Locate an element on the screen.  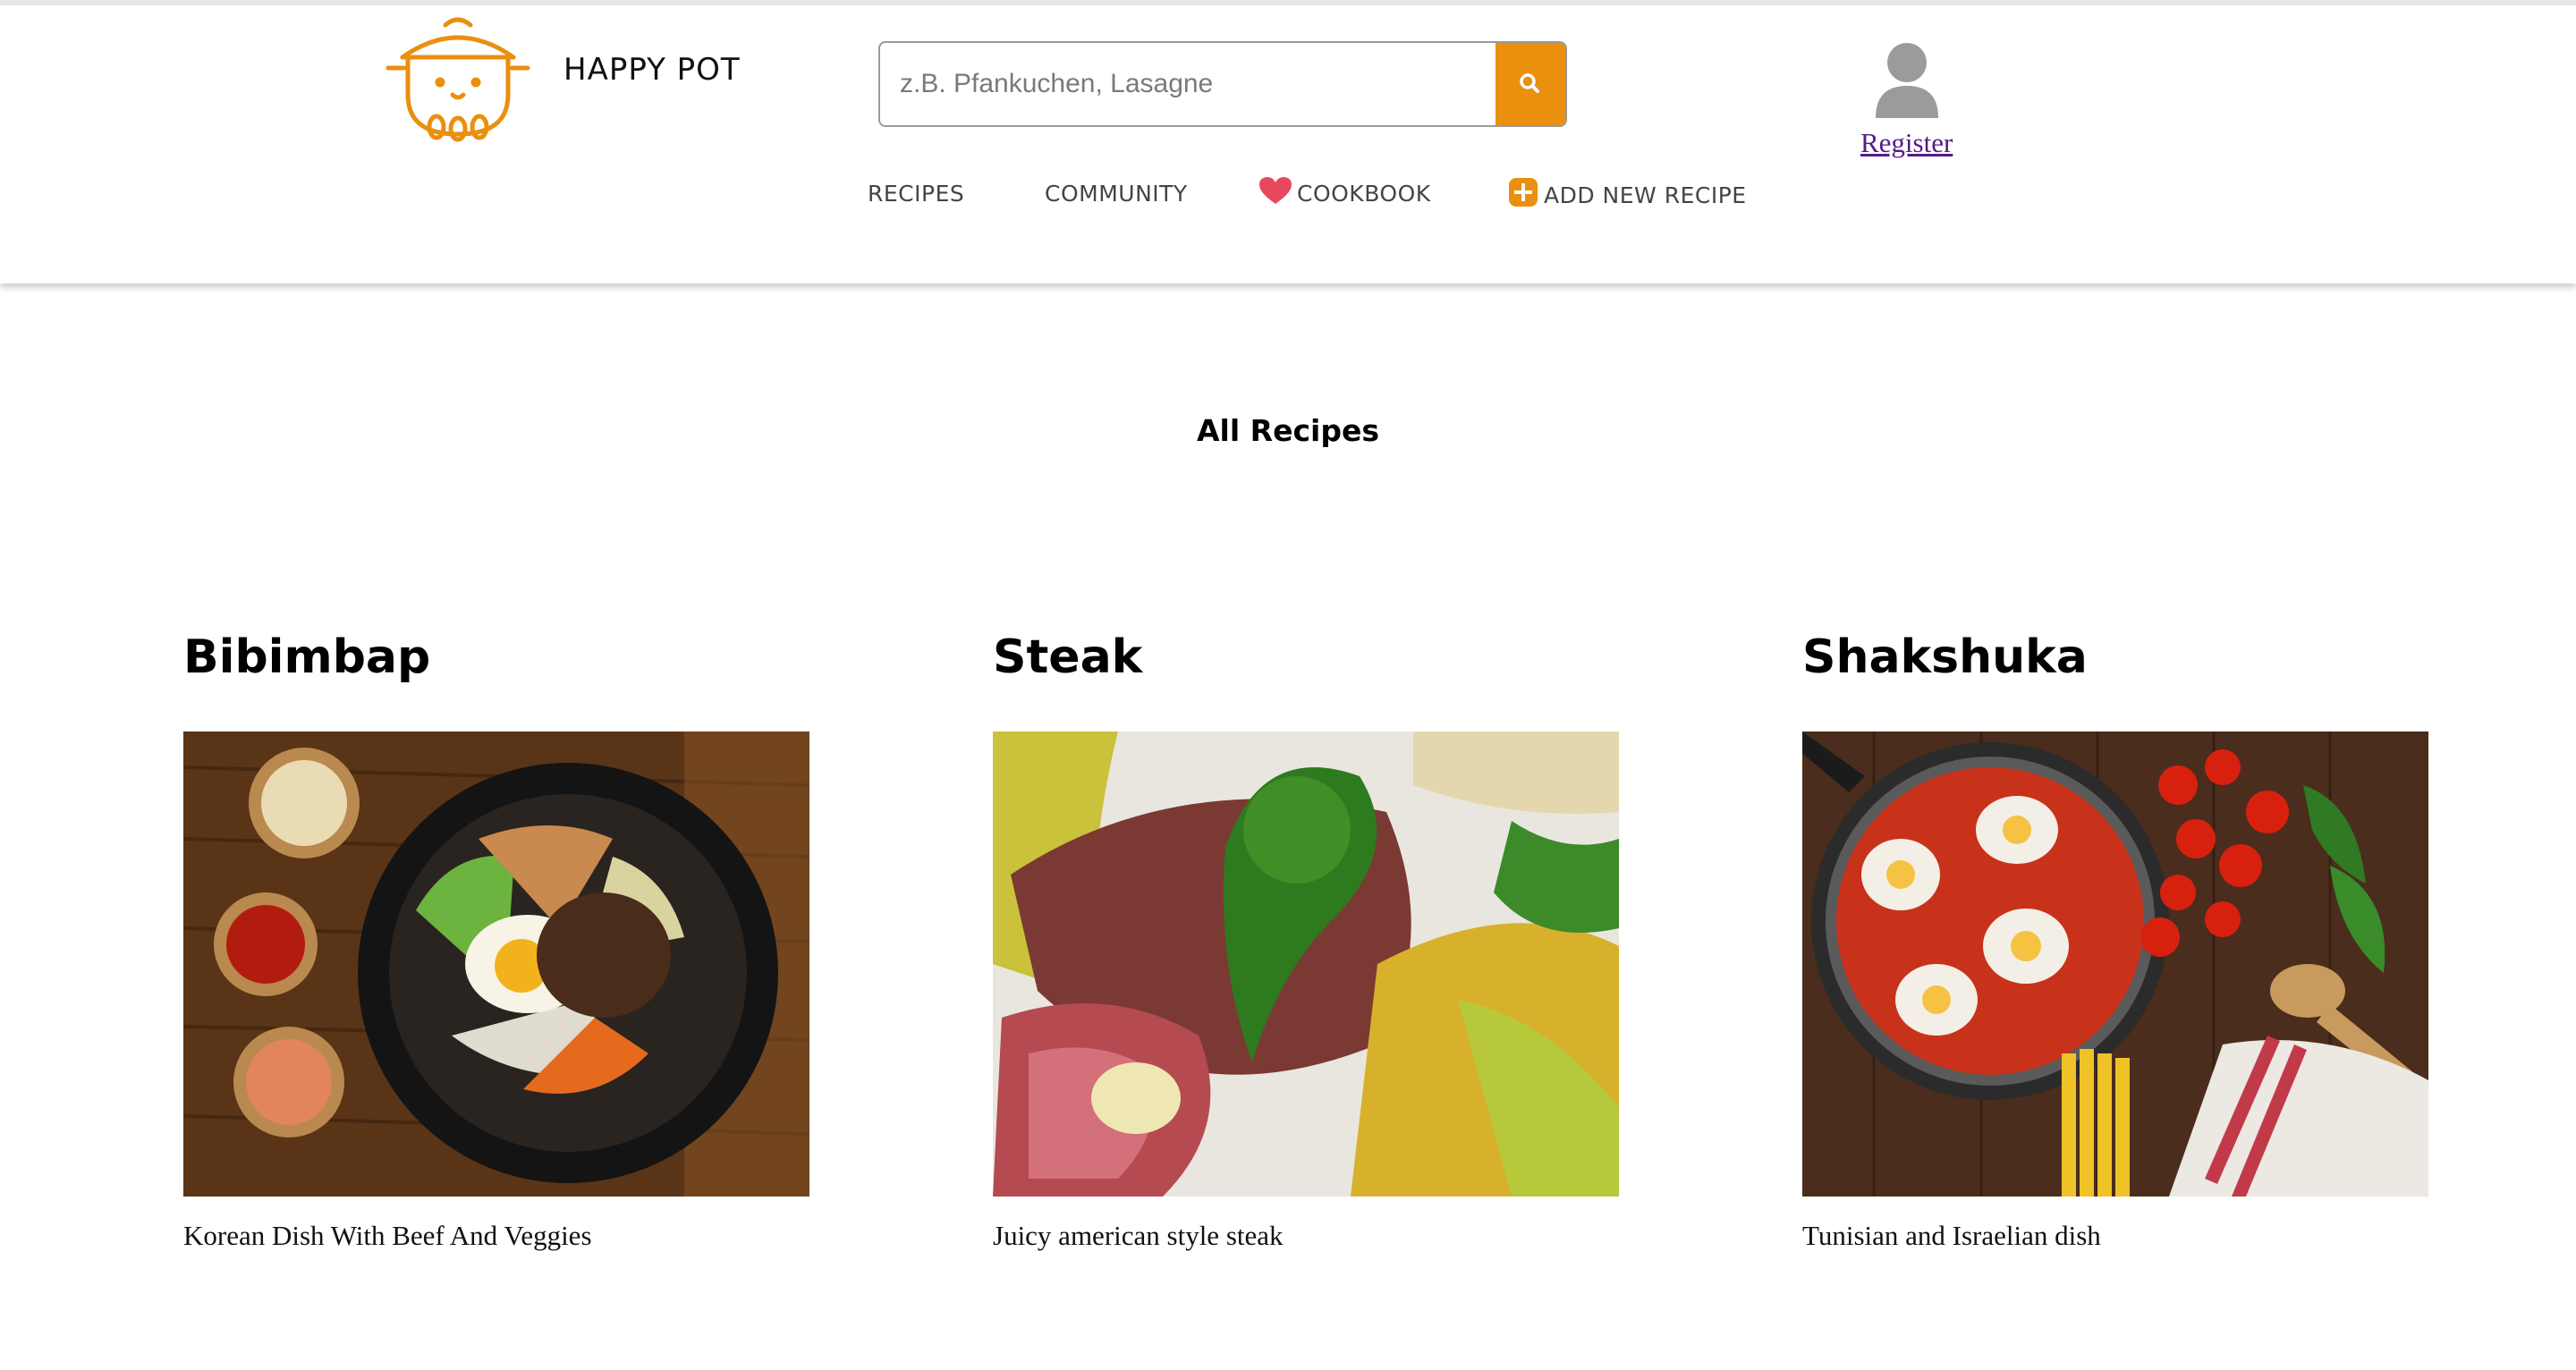
nav-community-label: COMMUNITY is located at coordinates (1116, 194).